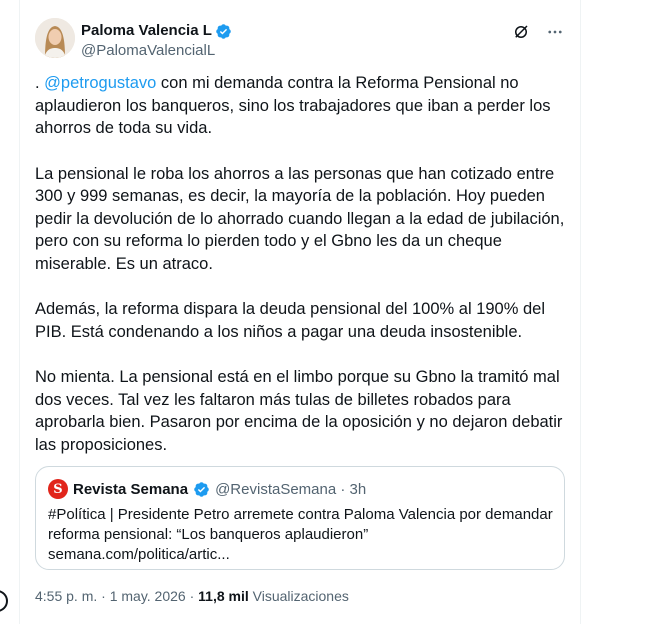 Image resolution: width=648 pixels, height=624 pixels. Describe the element at coordinates (100, 83) in the screenshot. I see `mention-link: @petrogustavo` at that location.